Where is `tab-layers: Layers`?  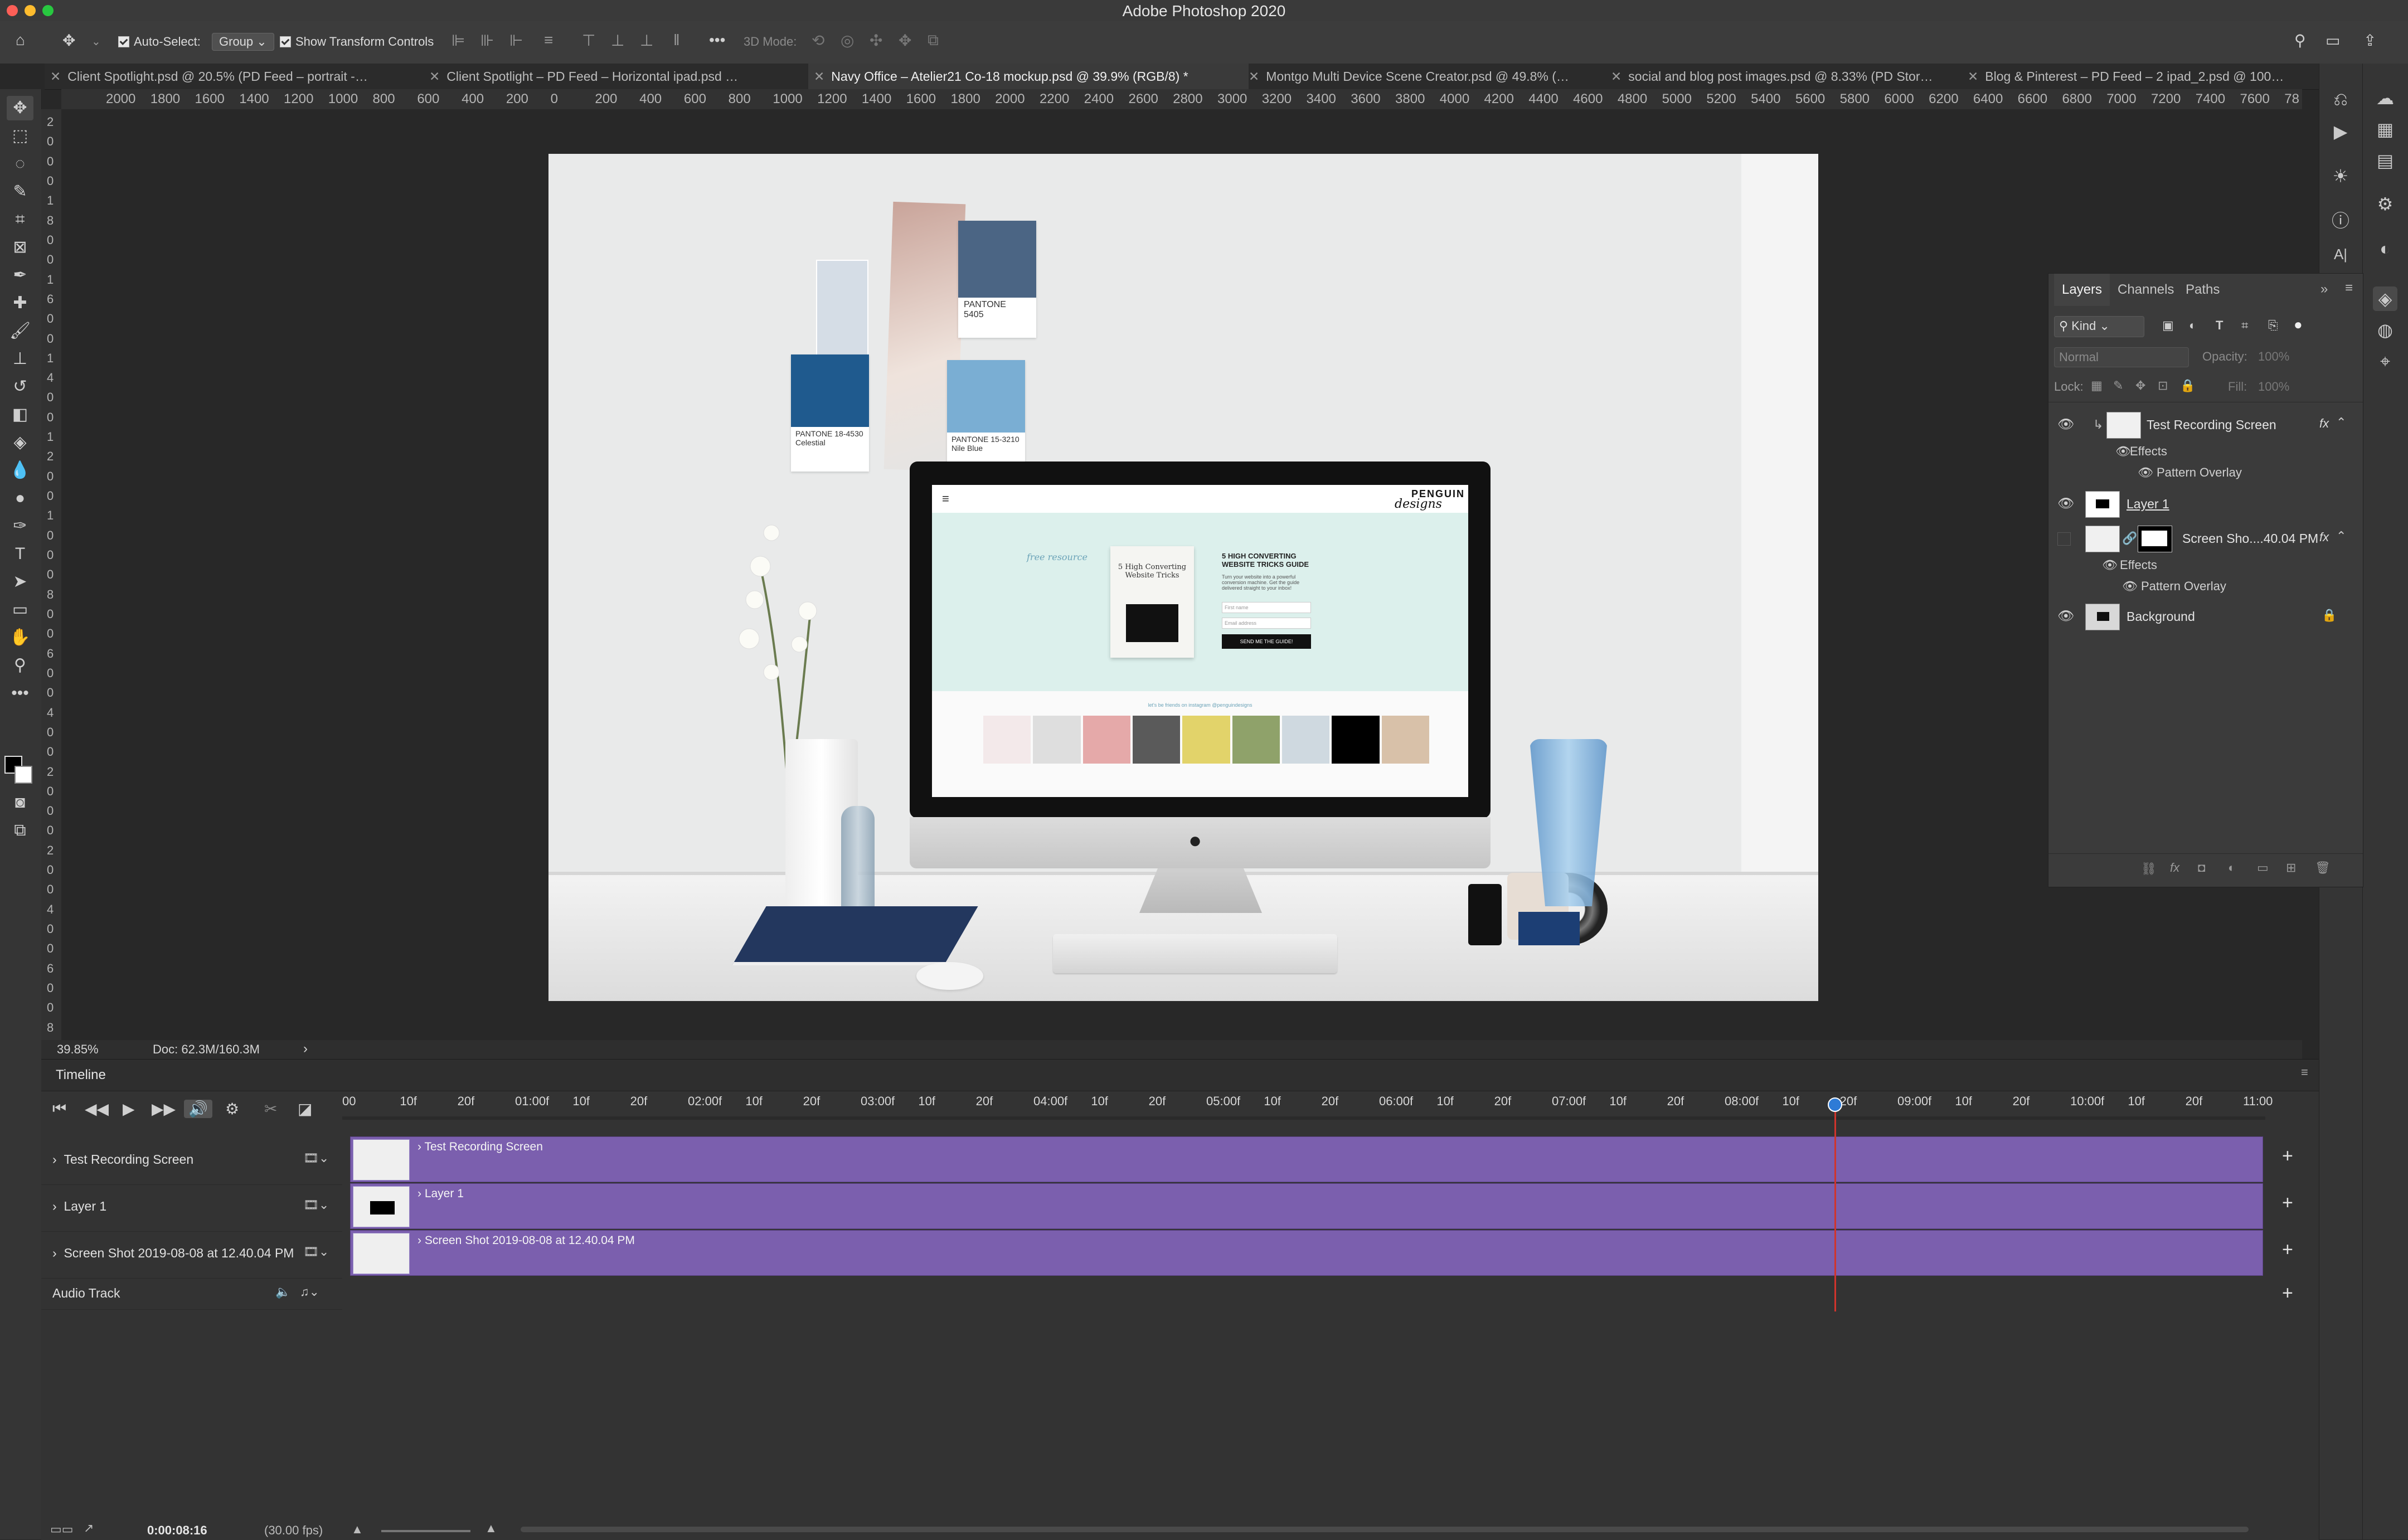 tab-layers: Layers is located at coordinates (2082, 290).